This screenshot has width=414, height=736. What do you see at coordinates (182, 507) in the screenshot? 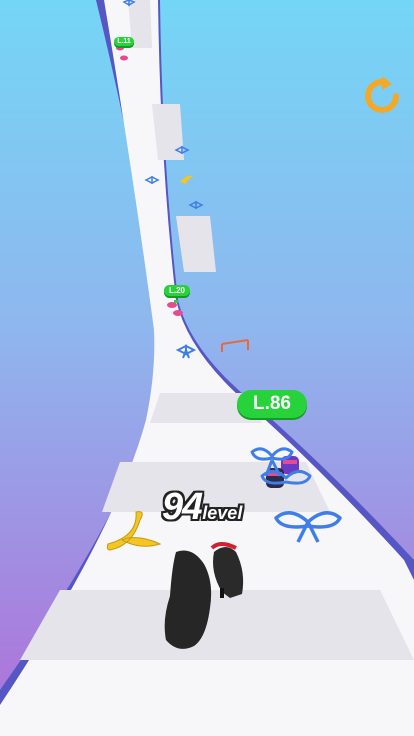
I see `player-level-number: 94` at bounding box center [182, 507].